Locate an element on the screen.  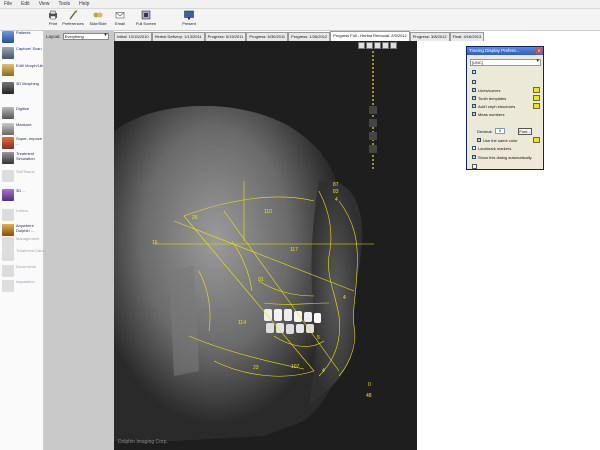
sidebar-item-label: Digitize is located at coordinates (23, 108).